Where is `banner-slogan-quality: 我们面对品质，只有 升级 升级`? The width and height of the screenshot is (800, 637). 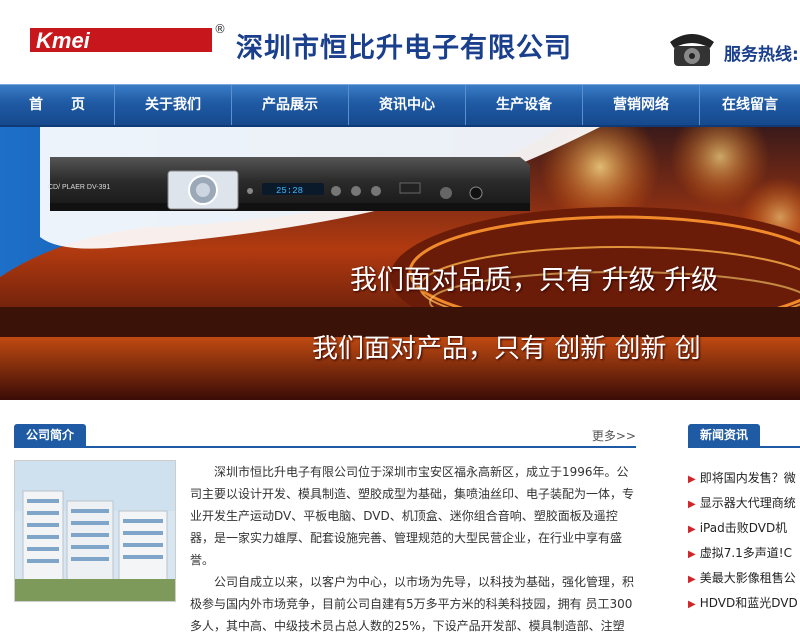
banner-slogan-quality: 我们面对品质，只有 升级 升级 is located at coordinates (534, 280).